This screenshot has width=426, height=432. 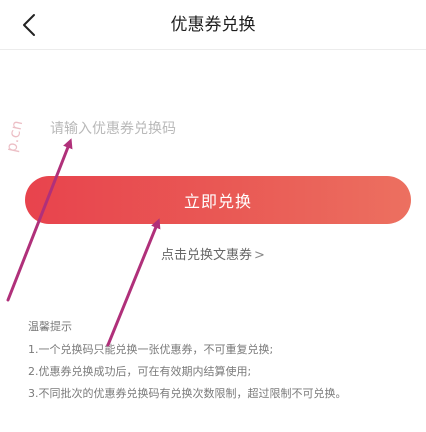 What do you see at coordinates (140, 371) in the screenshot?
I see `tips-item: 2.优惠券兑换成功后，可在有效期内结算使用;` at bounding box center [140, 371].